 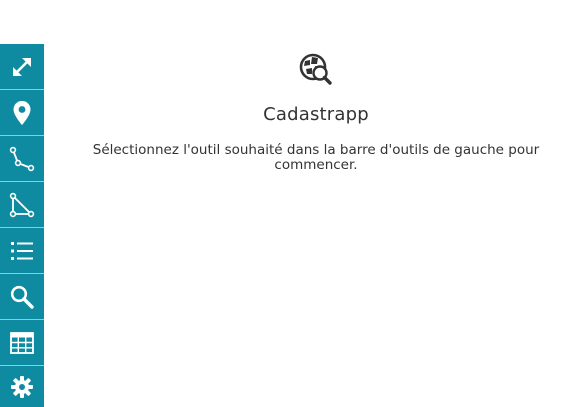 I want to click on polygon-select-icon, so click(x=22, y=204).